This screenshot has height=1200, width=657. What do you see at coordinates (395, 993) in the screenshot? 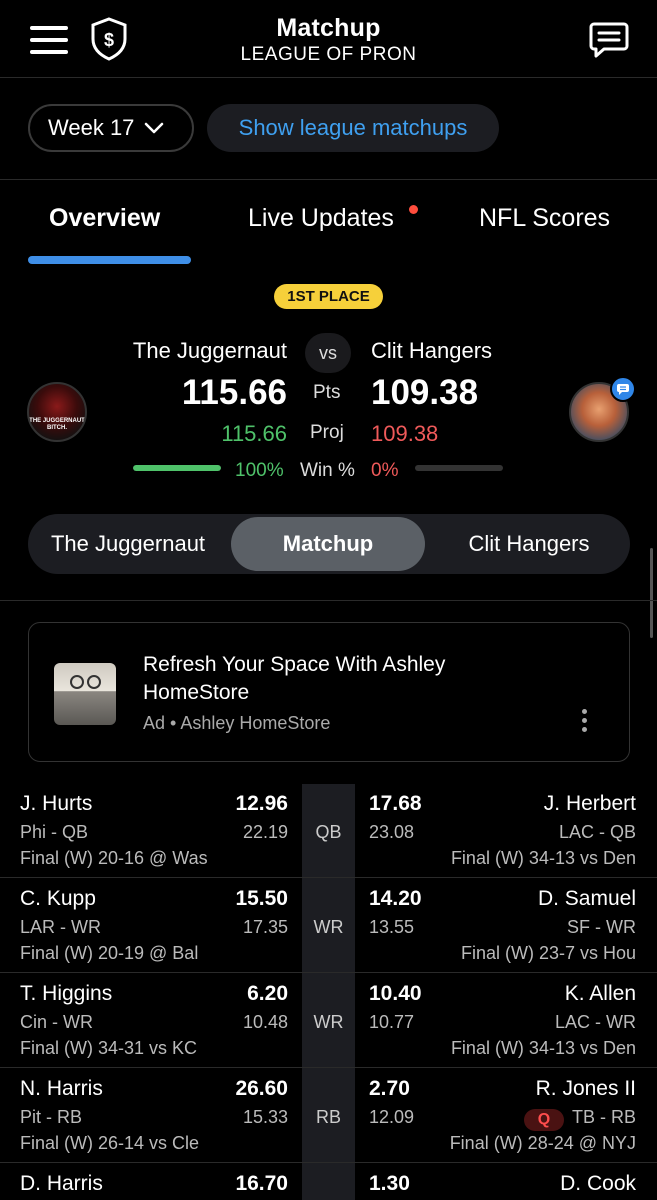
I see `right-player-points: 10.40` at bounding box center [395, 993].